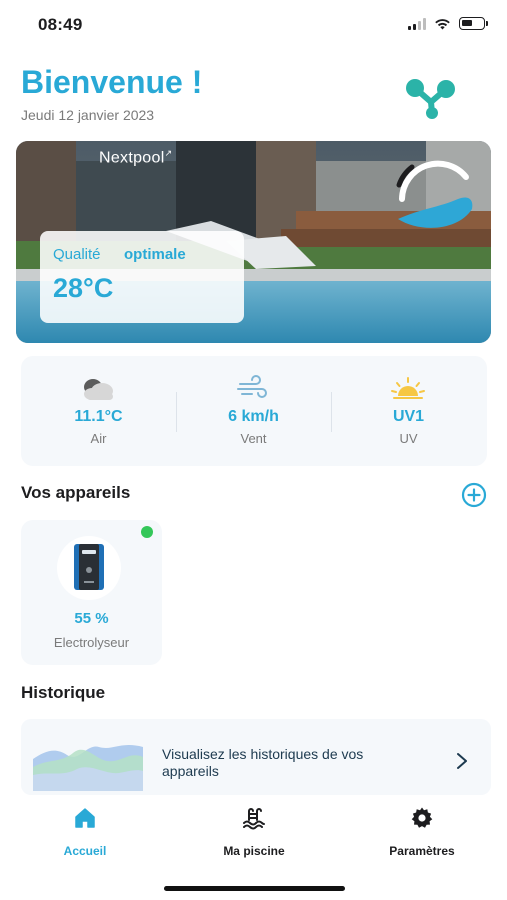  I want to click on home-icon, so click(85, 818).